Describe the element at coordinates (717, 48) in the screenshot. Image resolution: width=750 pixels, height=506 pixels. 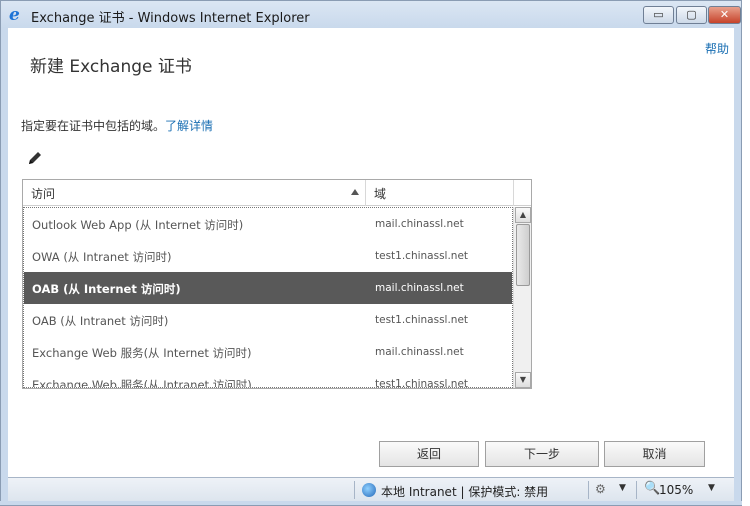
I see `help-link: 帮助` at that location.